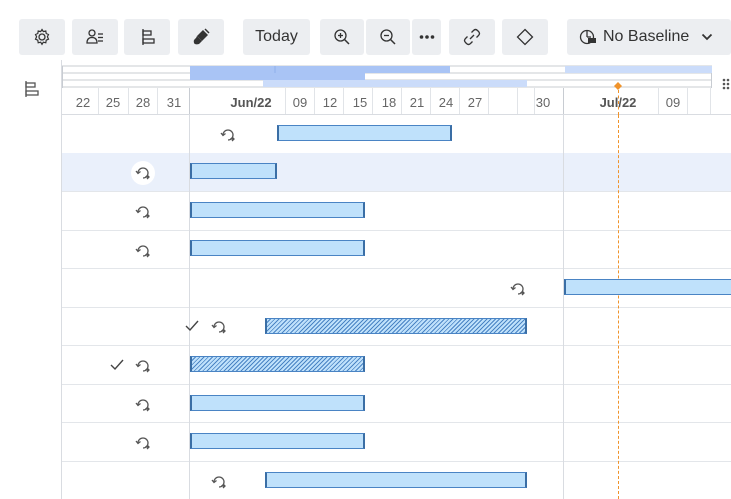 The width and height of the screenshot is (731, 499). What do you see at coordinates (174, 102) in the screenshot?
I see `date-label: 31` at bounding box center [174, 102].